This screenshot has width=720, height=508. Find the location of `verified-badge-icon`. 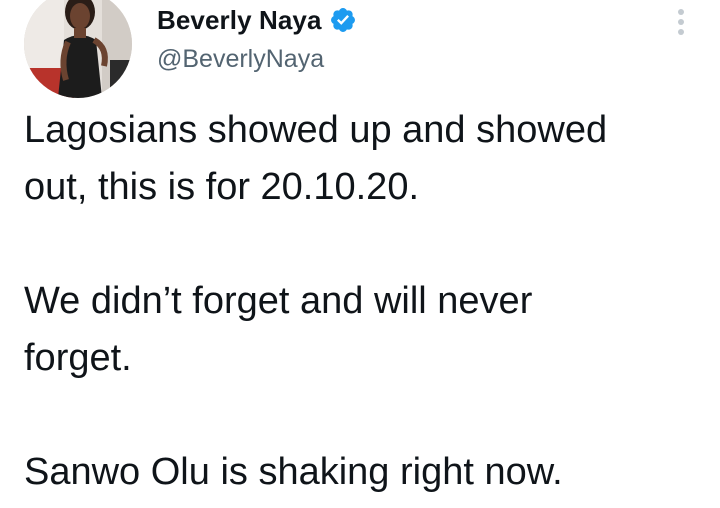

verified-badge-icon is located at coordinates (343, 20).